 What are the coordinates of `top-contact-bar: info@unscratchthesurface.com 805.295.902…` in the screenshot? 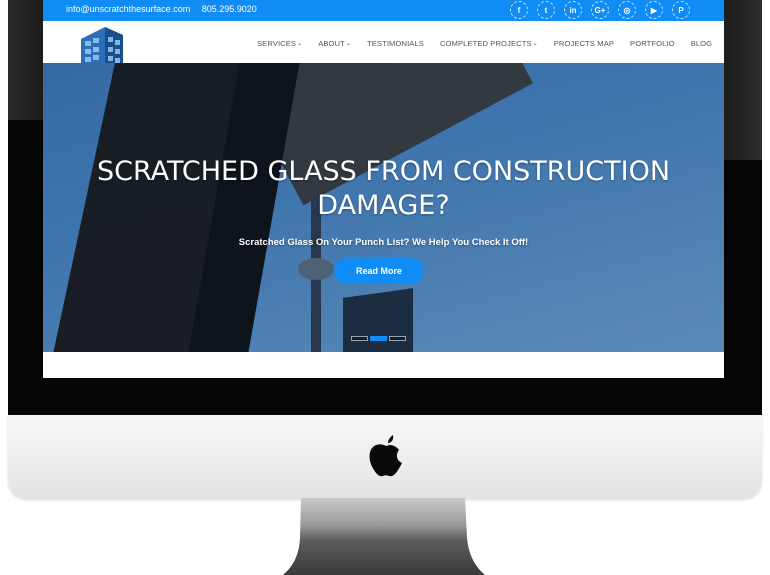 It's located at (383, 10).